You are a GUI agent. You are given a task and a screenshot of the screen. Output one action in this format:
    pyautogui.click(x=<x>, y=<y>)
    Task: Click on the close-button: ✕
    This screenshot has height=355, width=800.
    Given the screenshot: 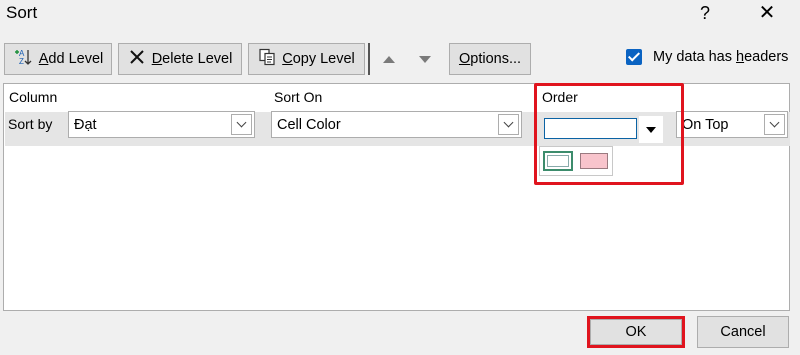 What is the action you would take?
    pyautogui.click(x=767, y=13)
    